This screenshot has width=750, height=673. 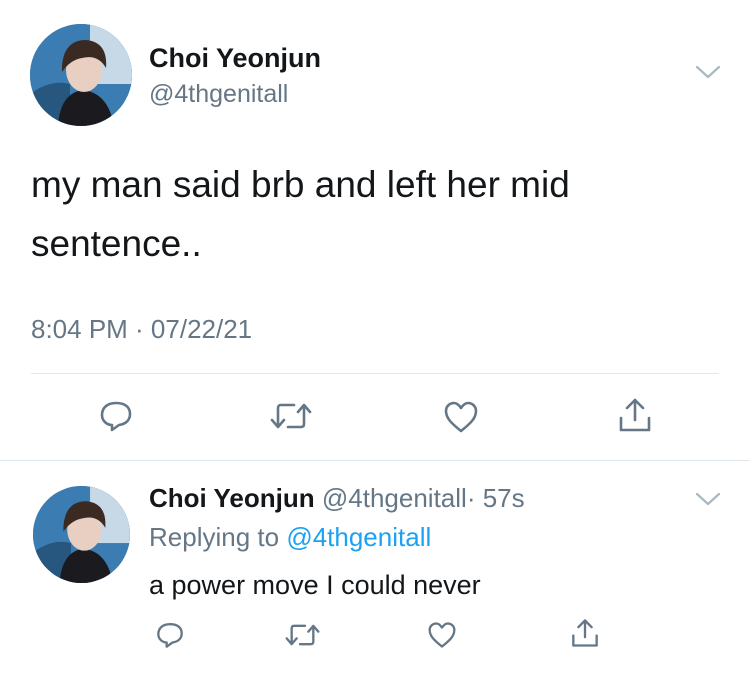 I want to click on reply-header: Choi Yeonjun @4thgenitall· 57s, so click(x=337, y=498).